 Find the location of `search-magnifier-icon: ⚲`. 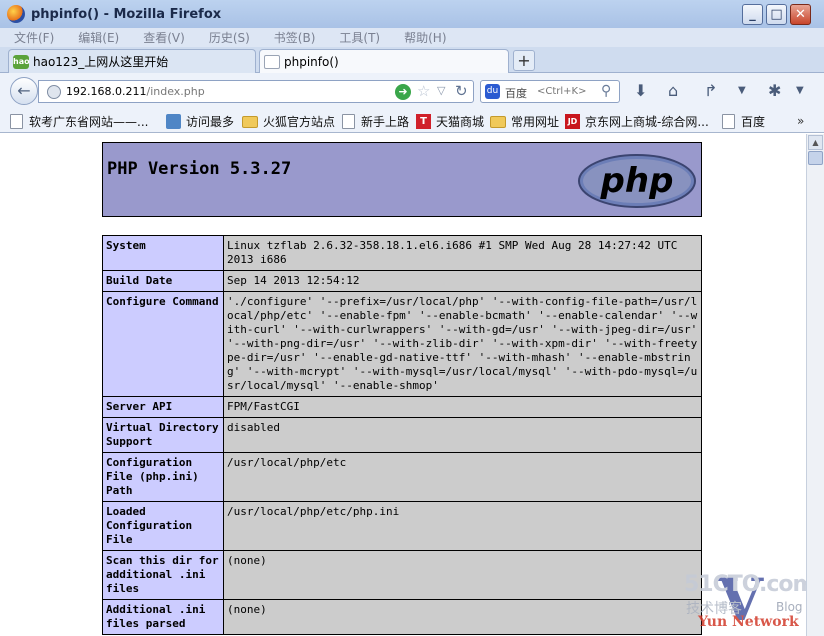

search-magnifier-icon: ⚲ is located at coordinates (606, 91).